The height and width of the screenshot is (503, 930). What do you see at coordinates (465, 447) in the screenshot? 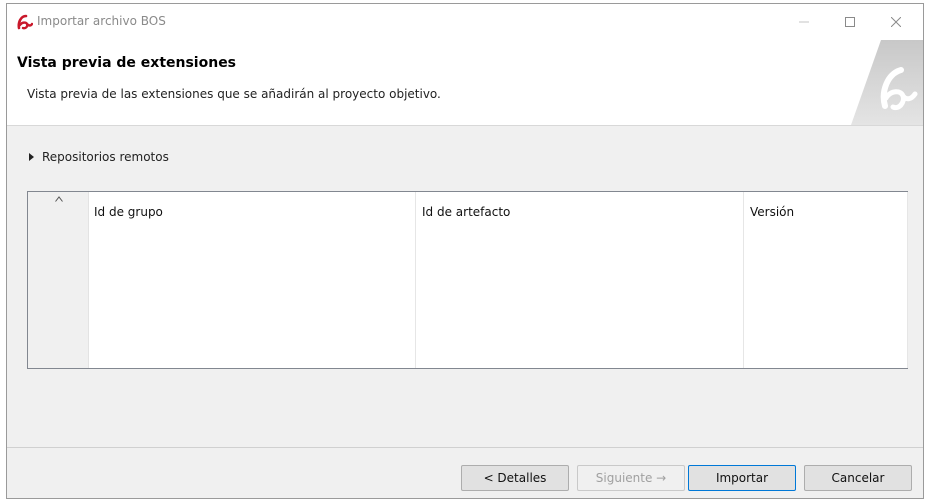
I see `footer-divider` at bounding box center [465, 447].